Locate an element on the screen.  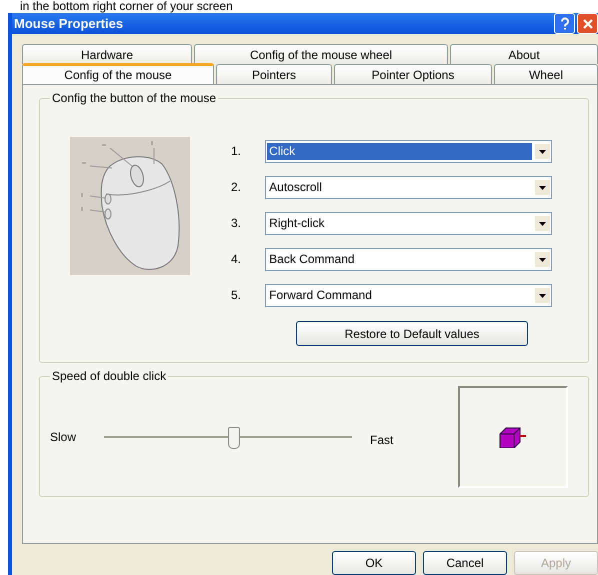
fast-label: Fast is located at coordinates (381, 440).